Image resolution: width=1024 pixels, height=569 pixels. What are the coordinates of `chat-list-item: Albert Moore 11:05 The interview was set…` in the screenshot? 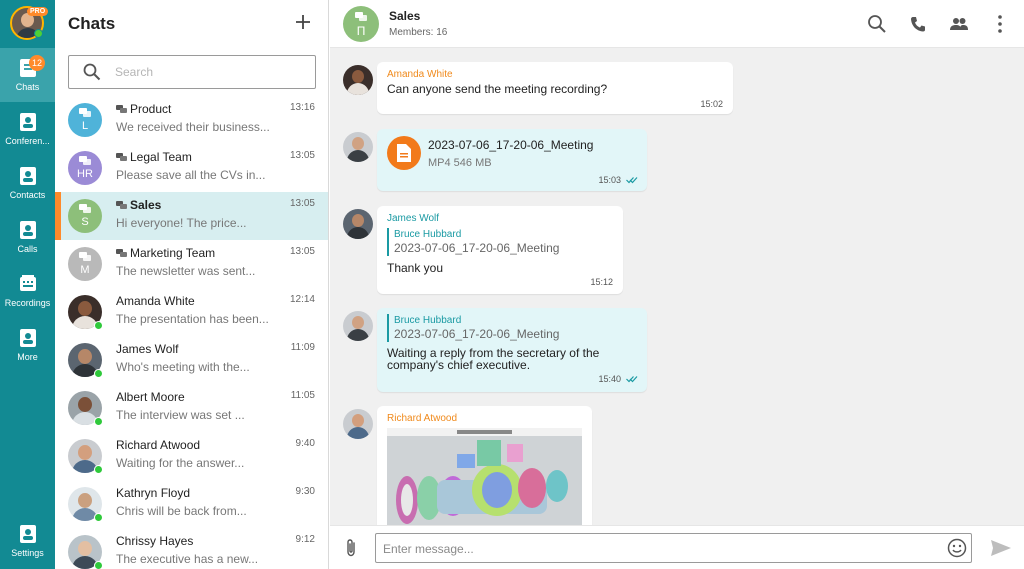 It's located at (191, 408).